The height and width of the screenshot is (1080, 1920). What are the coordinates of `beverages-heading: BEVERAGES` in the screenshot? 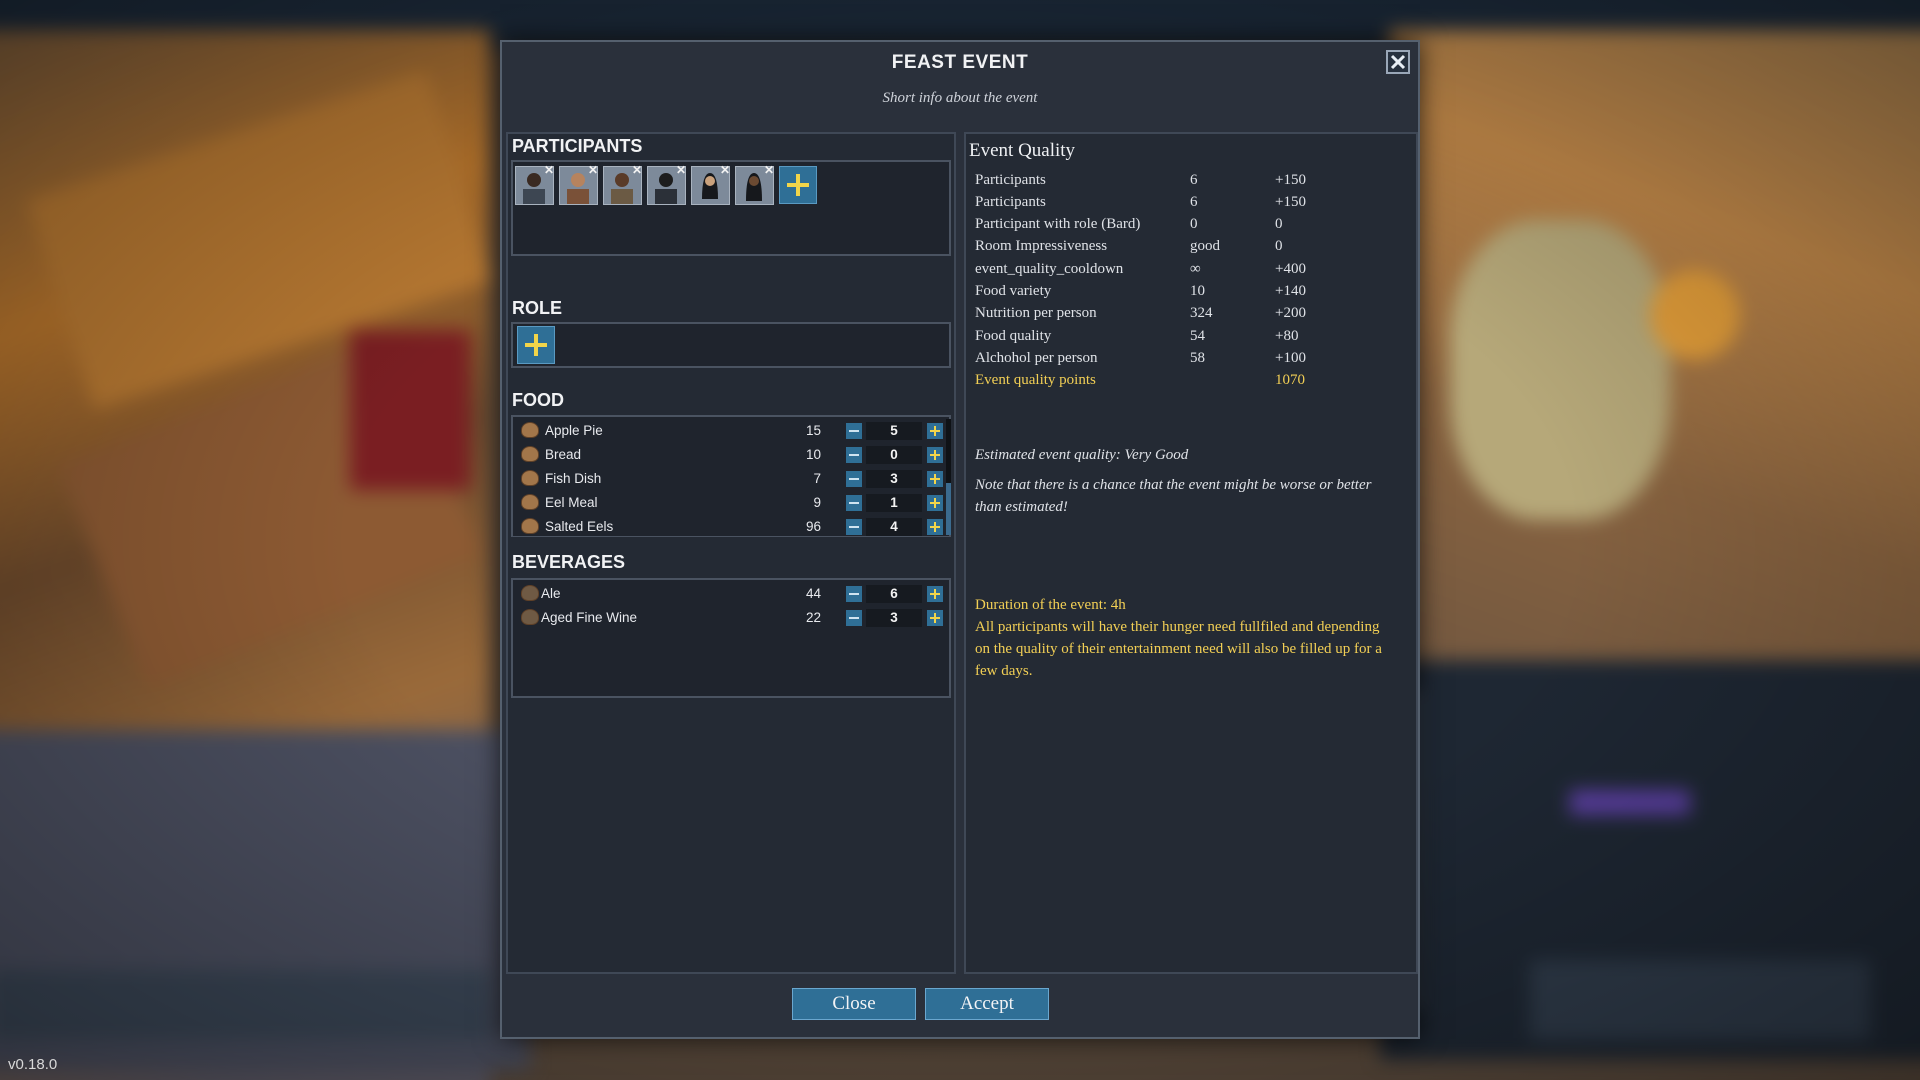 It's located at (569, 562).